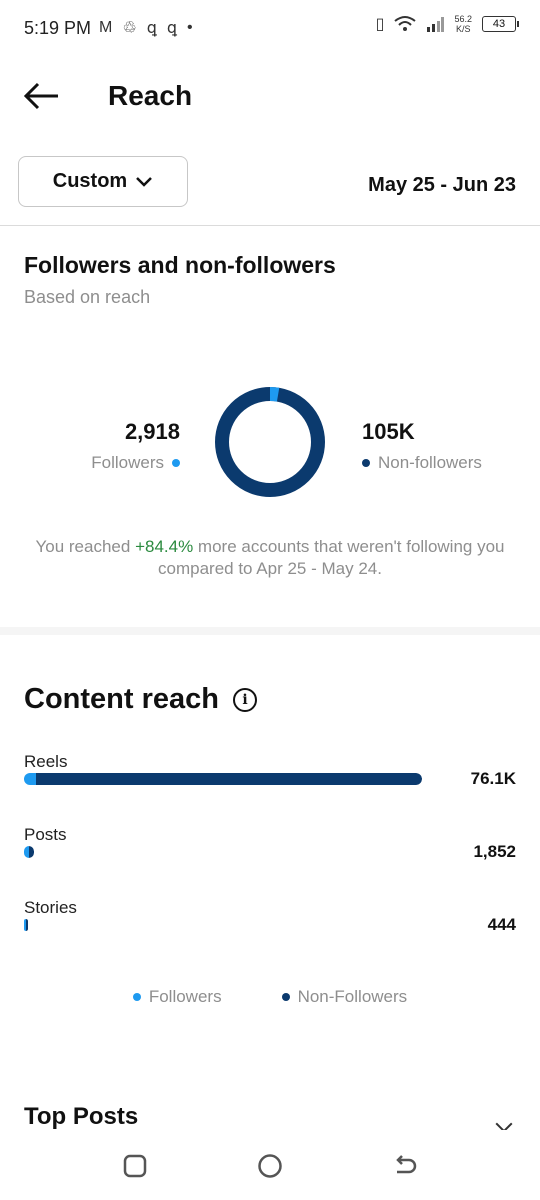 Image resolution: width=540 pixels, height=1200 pixels. I want to click on non-followers-arc, so click(270, 442).